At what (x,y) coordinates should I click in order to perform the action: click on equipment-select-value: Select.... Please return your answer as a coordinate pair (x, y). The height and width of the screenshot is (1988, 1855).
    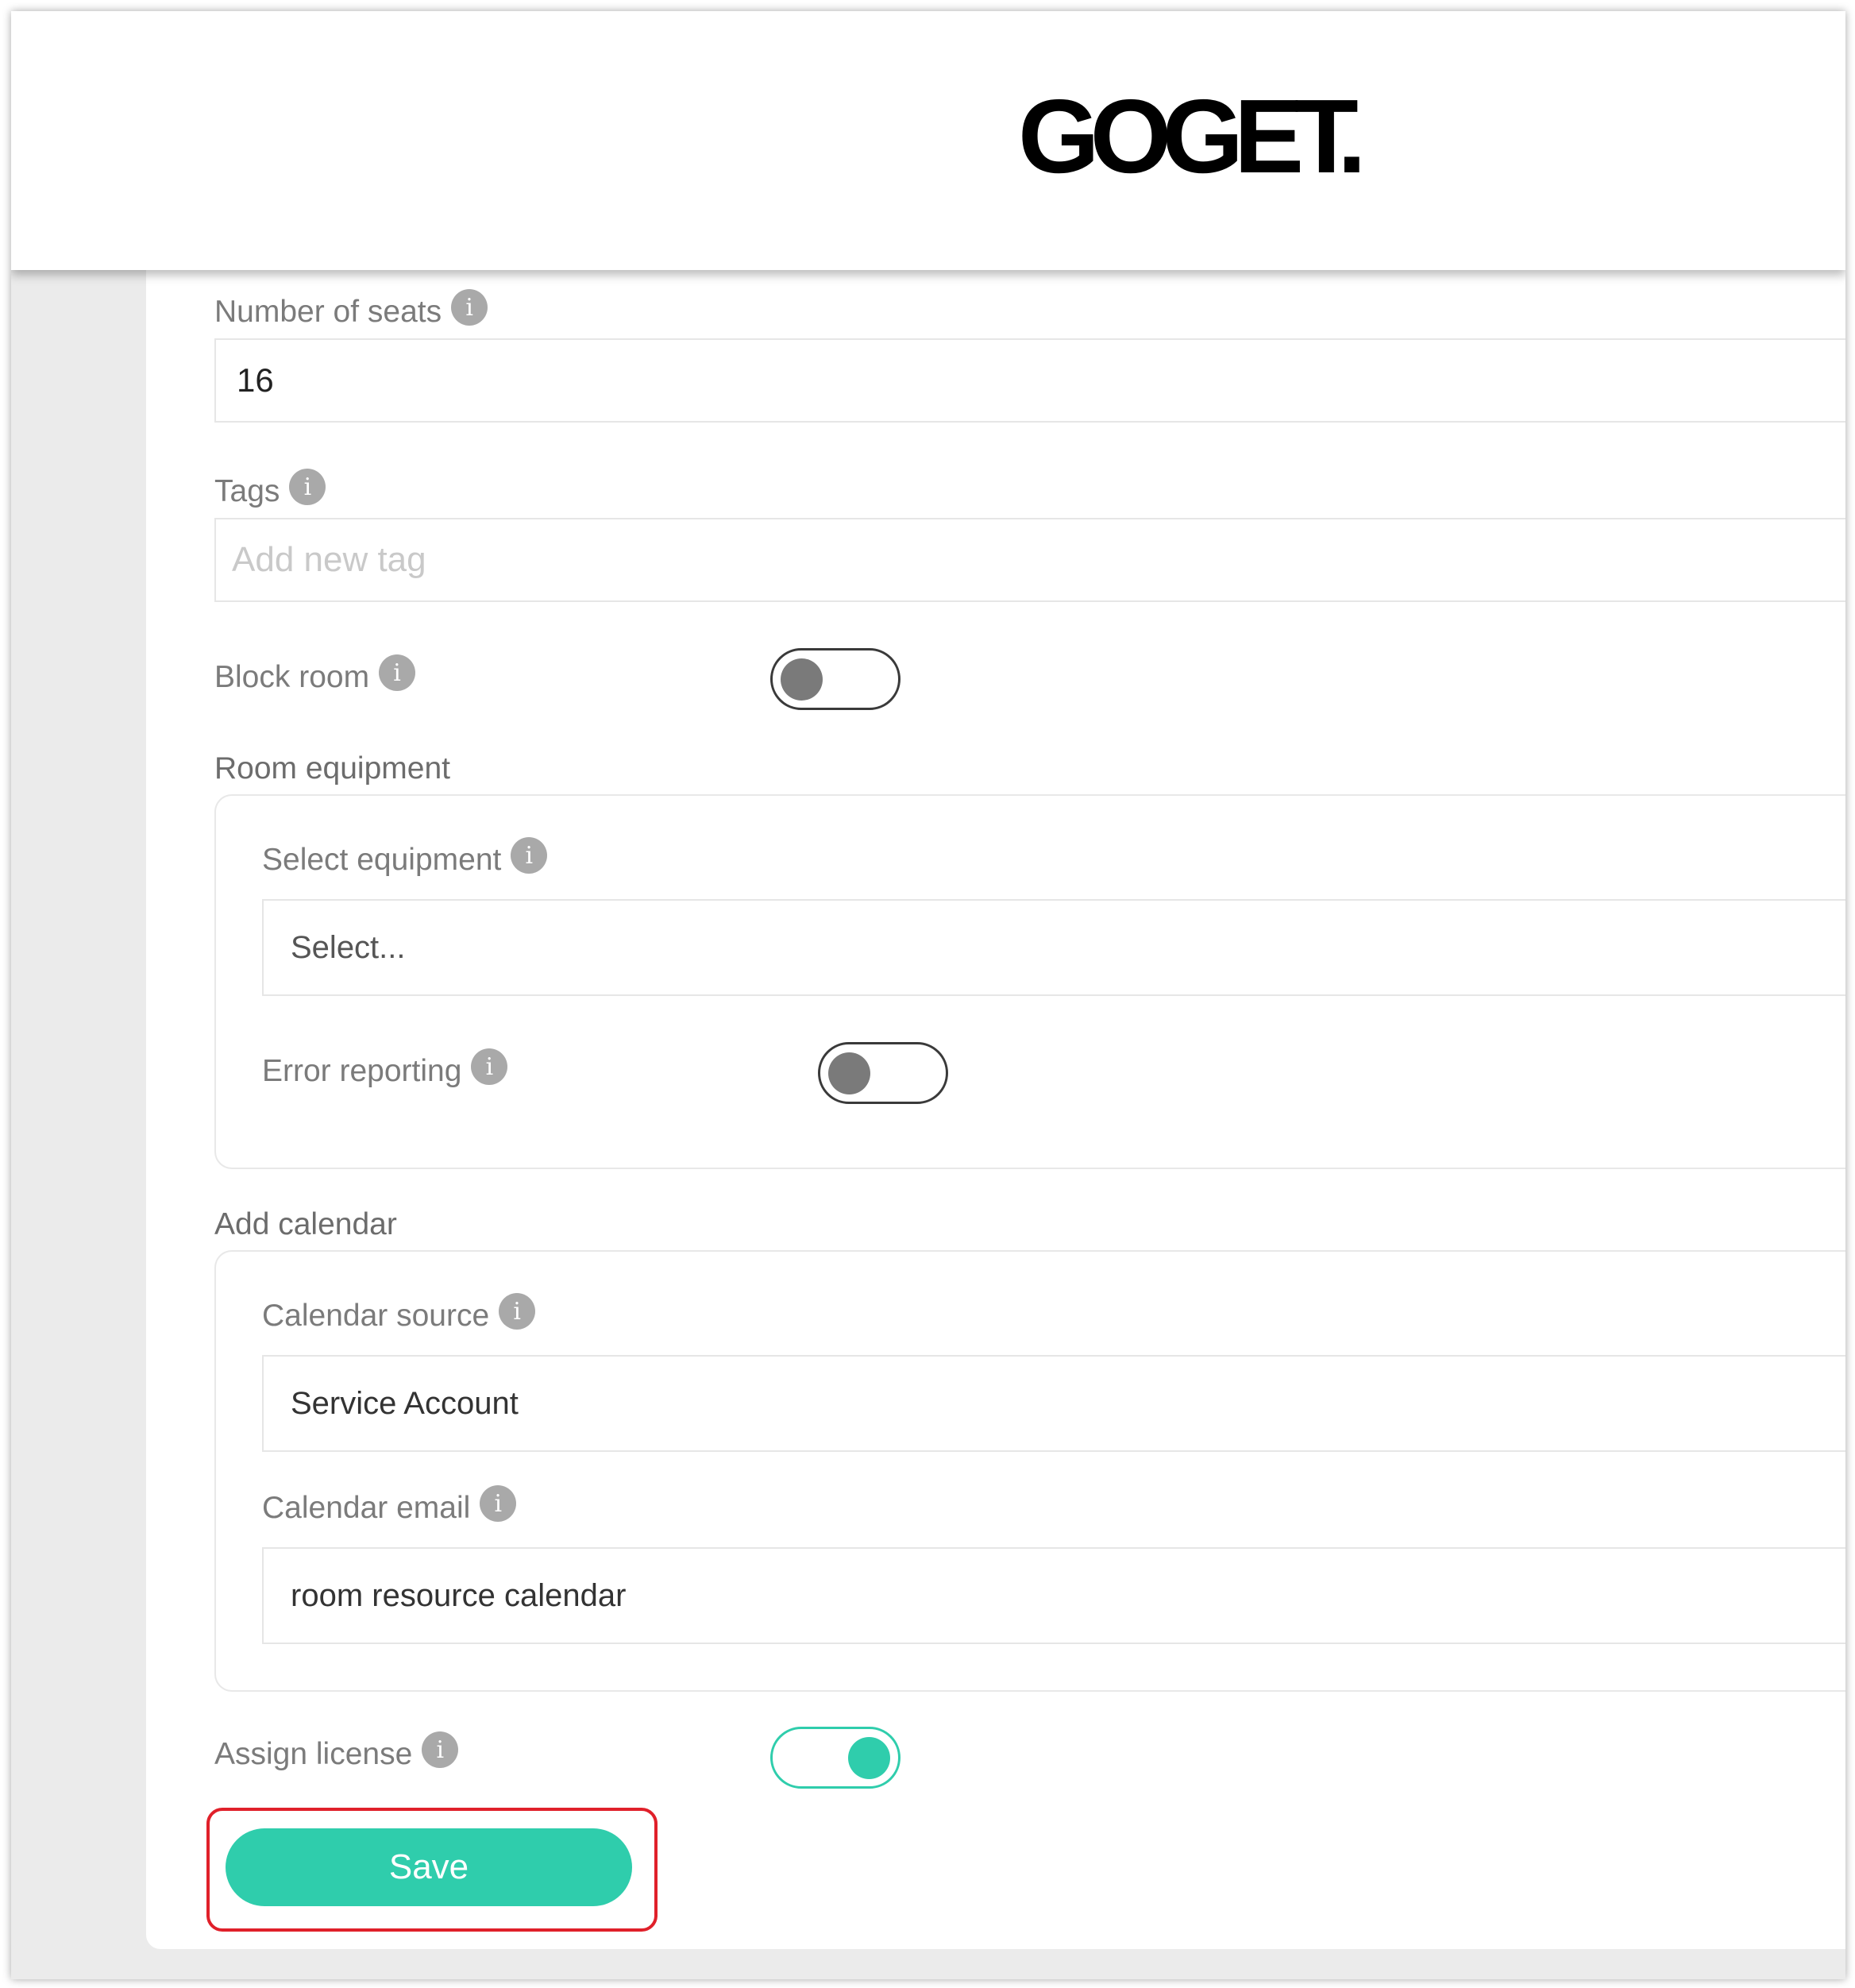
    Looking at the image, I should click on (349, 947).